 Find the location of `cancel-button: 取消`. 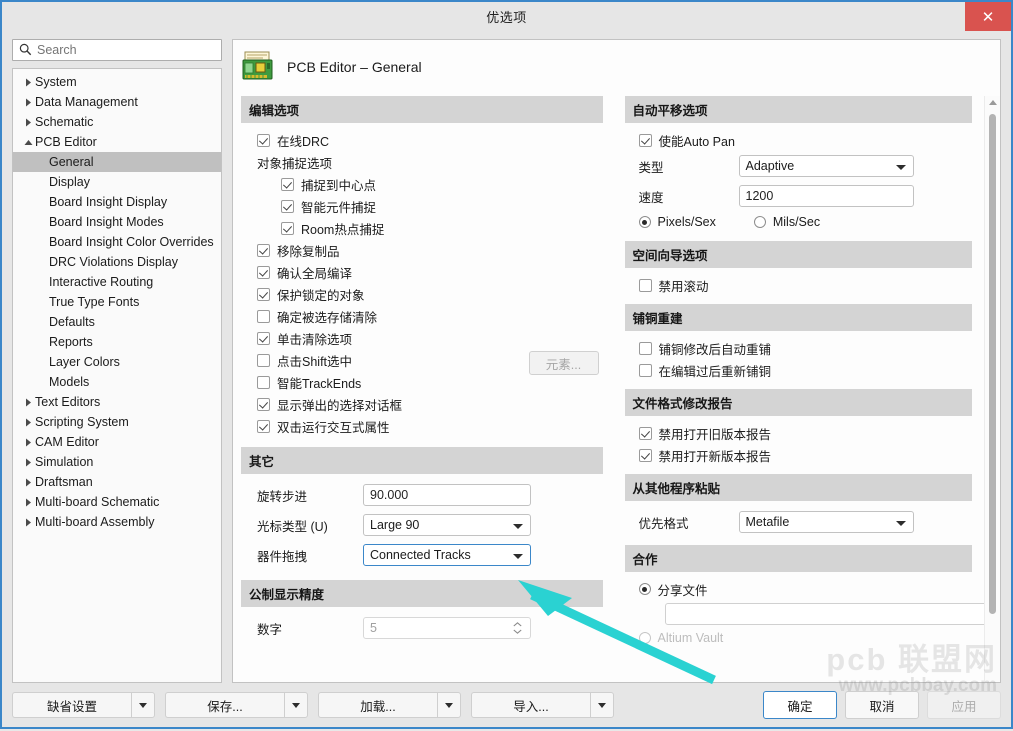

cancel-button: 取消 is located at coordinates (882, 705).